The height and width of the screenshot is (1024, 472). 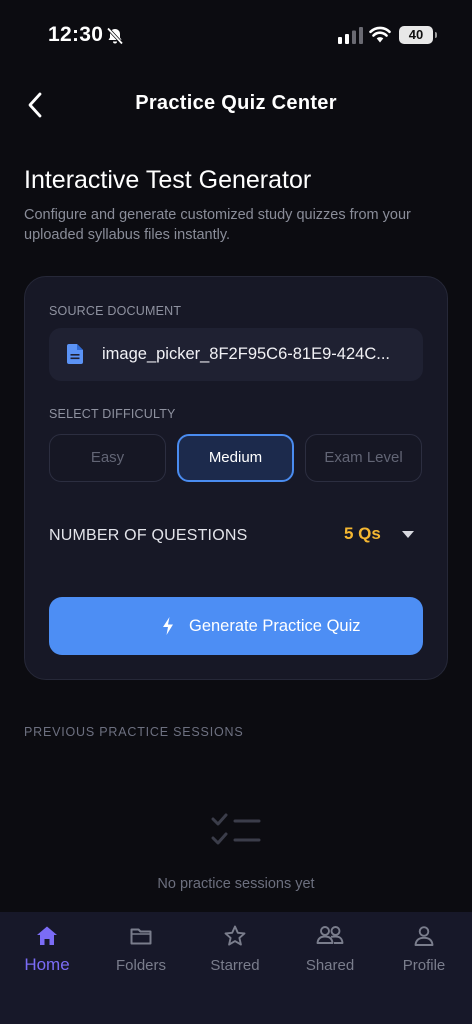 I want to click on difficulty-medium-button: Medium, so click(x=235, y=458).